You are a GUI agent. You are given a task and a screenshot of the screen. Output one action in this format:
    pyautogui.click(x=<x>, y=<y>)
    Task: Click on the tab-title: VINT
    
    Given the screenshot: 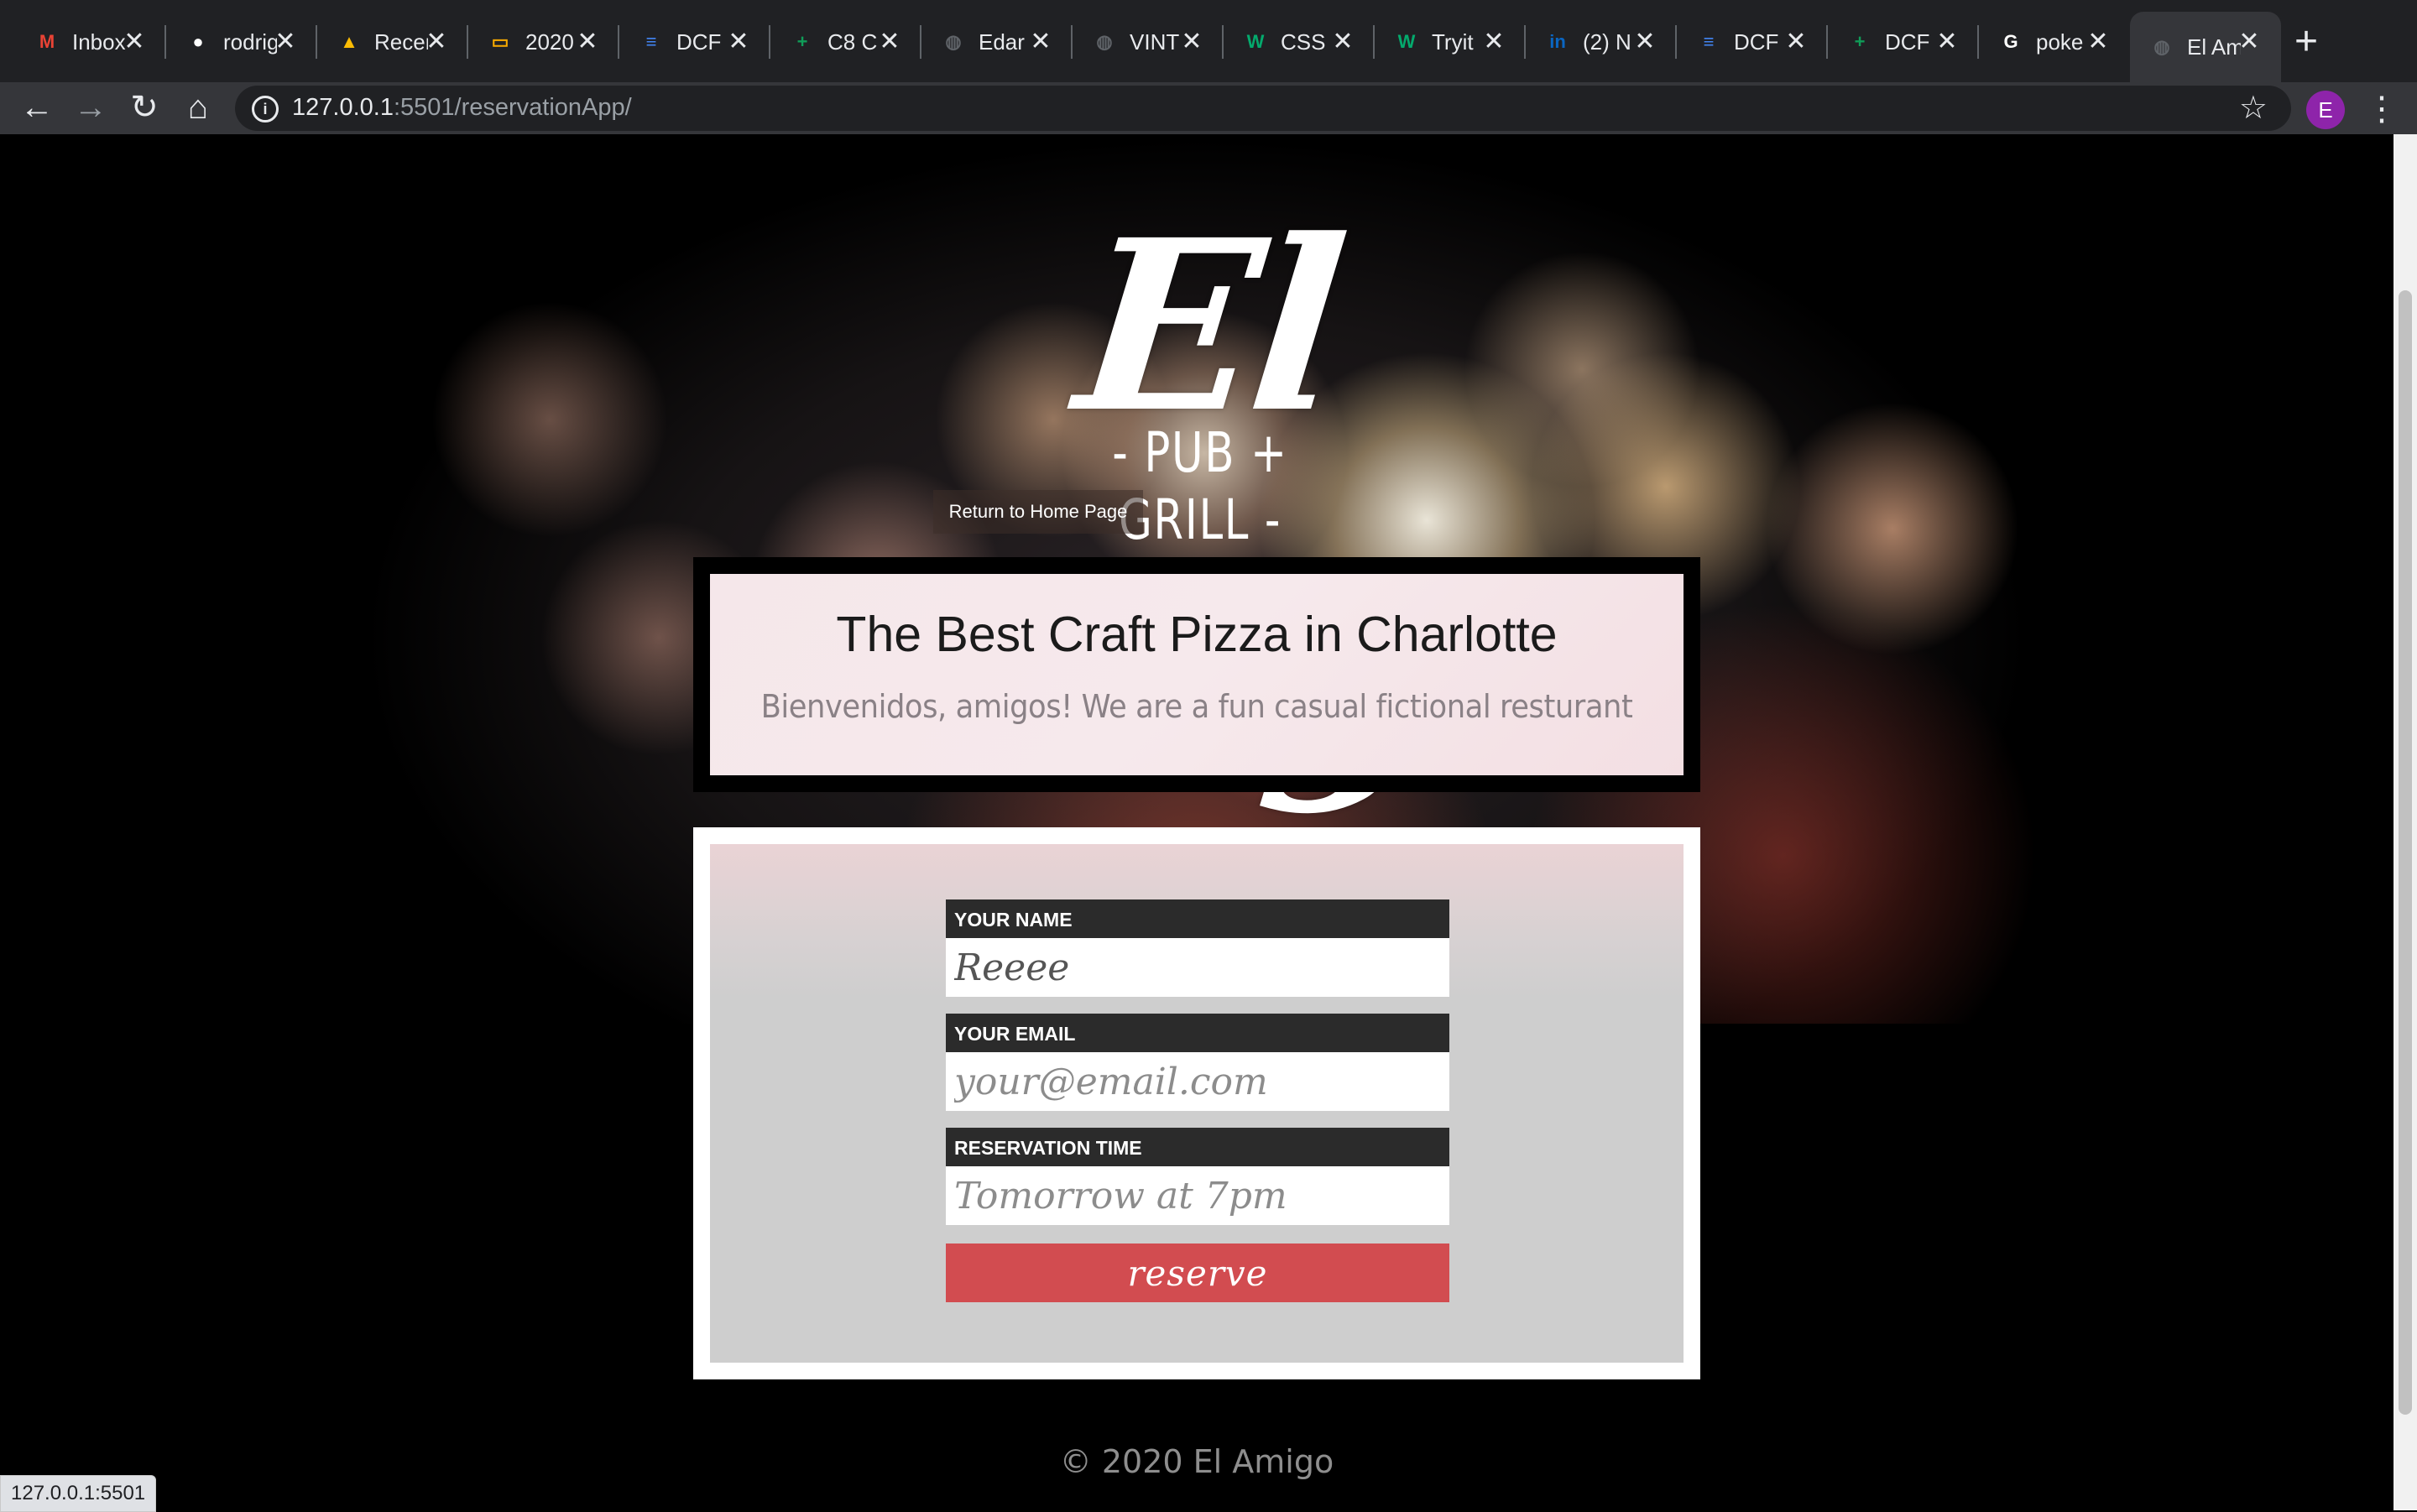 What is the action you would take?
    pyautogui.click(x=1155, y=42)
    